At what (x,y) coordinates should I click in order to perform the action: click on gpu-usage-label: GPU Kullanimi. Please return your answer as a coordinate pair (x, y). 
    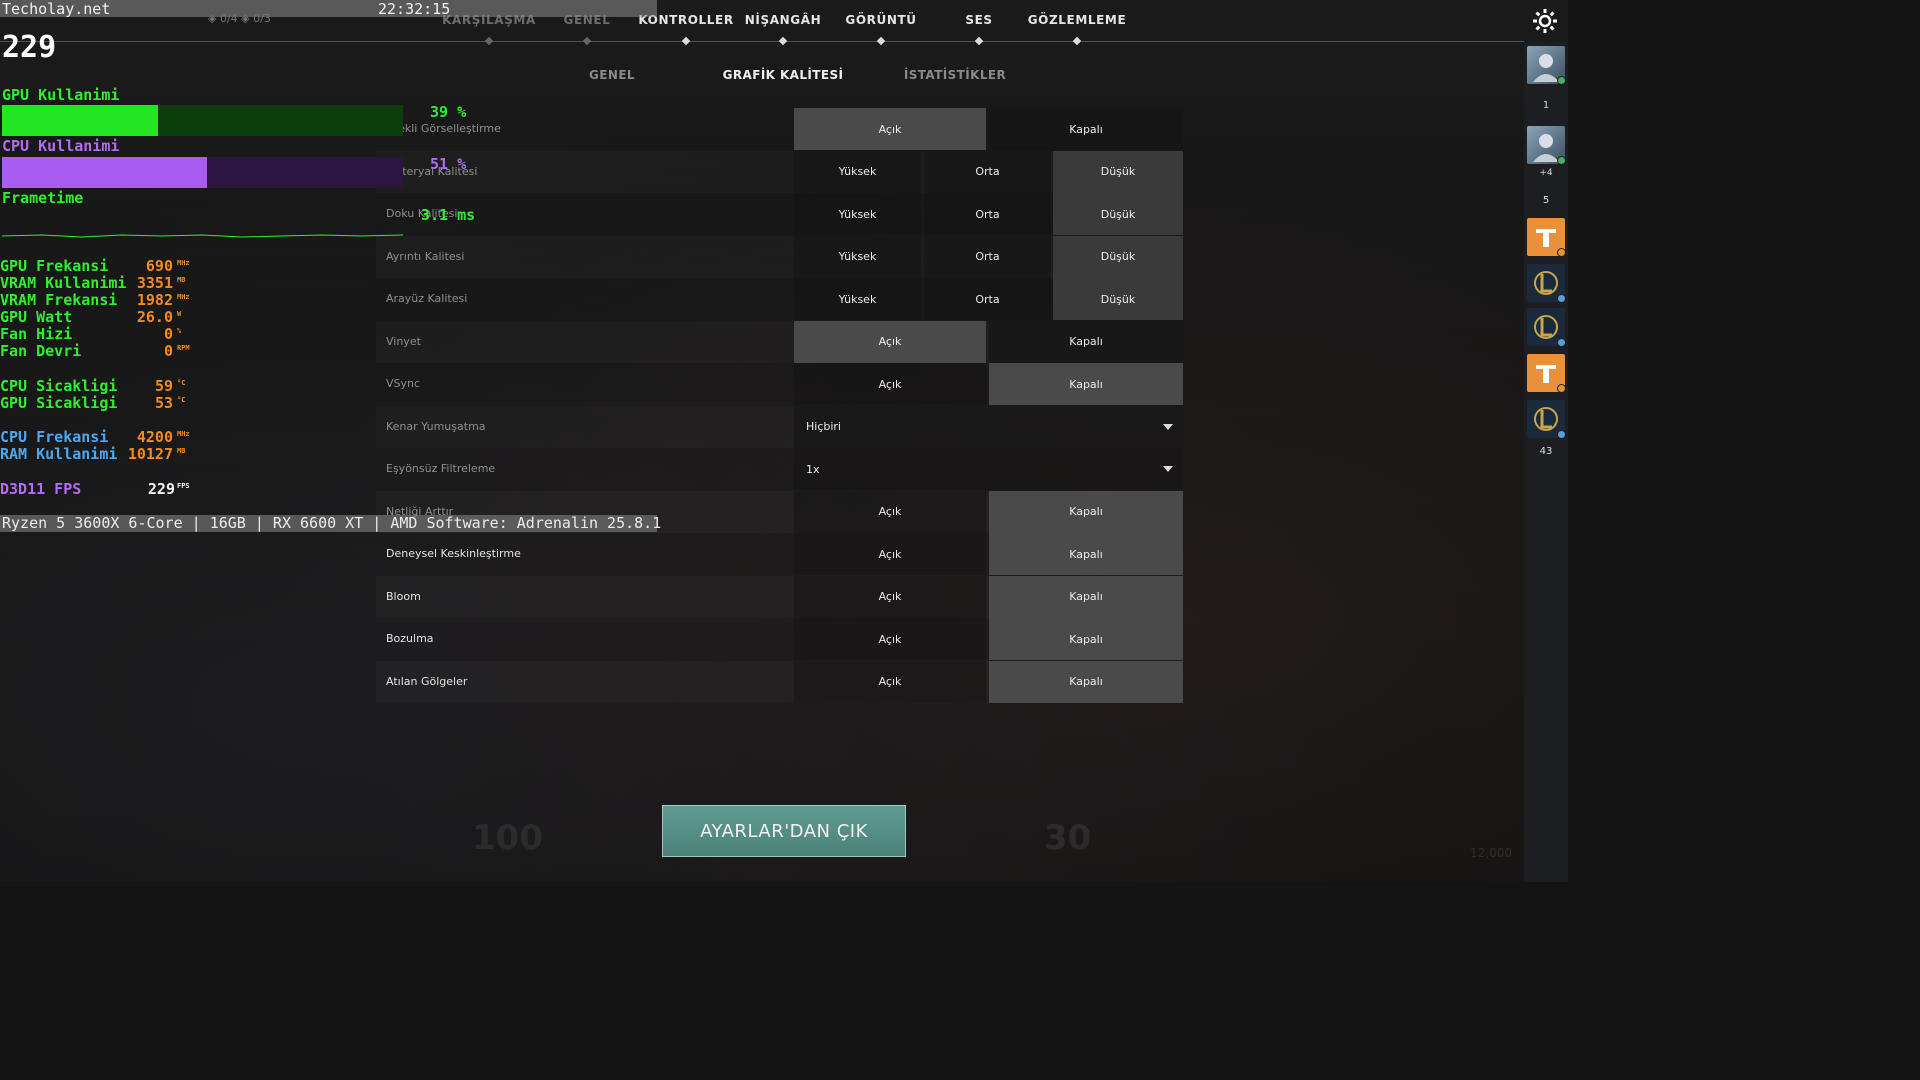
    Looking at the image, I should click on (61, 95).